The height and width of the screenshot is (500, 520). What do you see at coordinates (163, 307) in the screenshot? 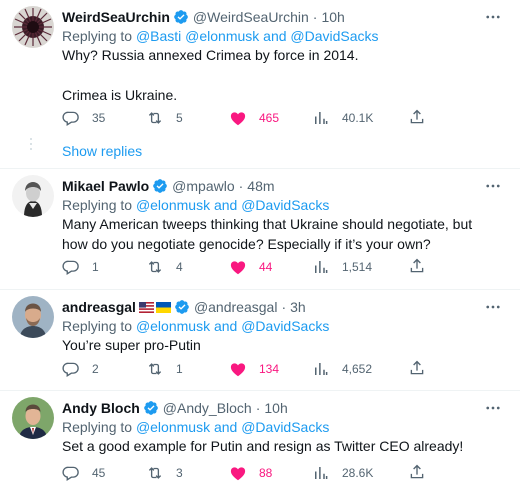
I see `ukraine-flag-icon` at bounding box center [163, 307].